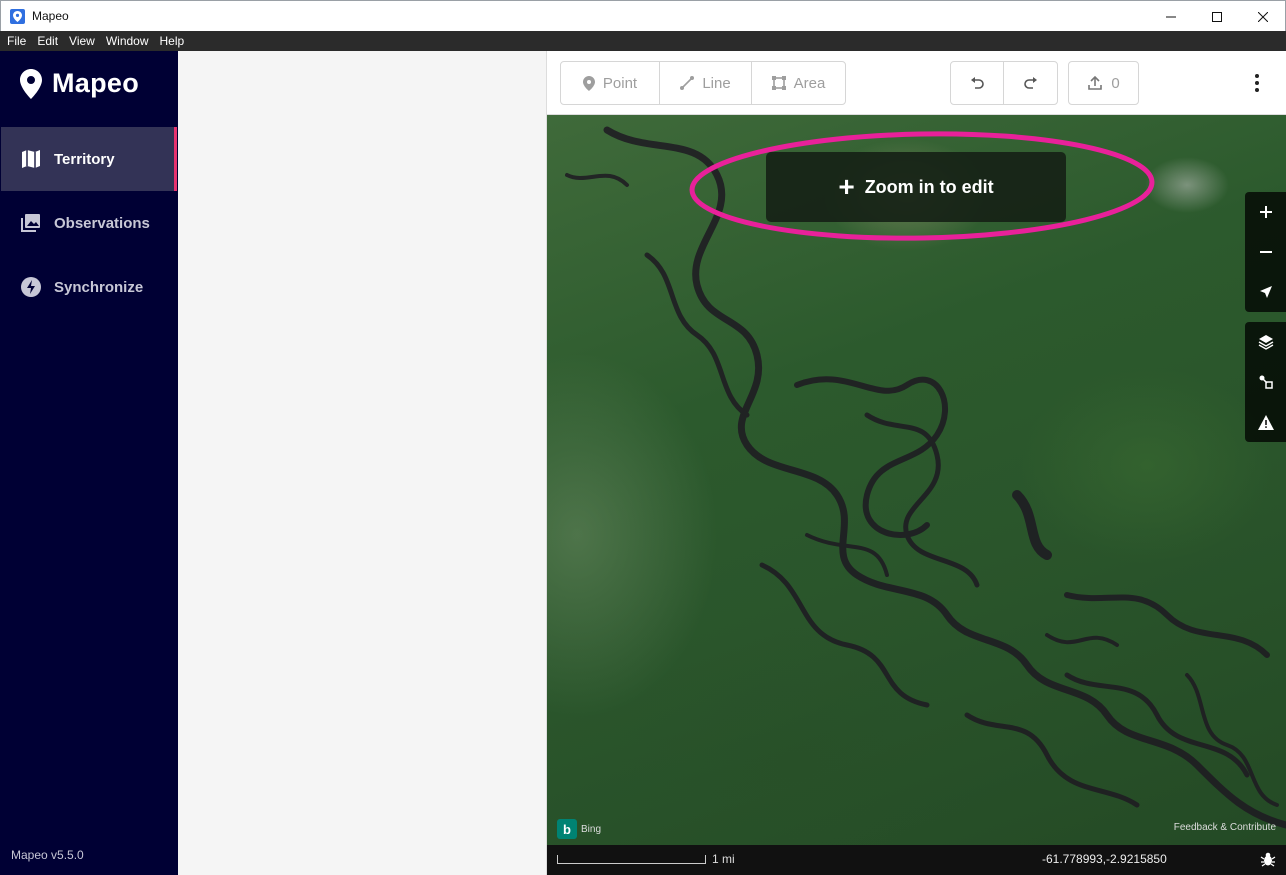 This screenshot has height=875, width=1286. I want to click on locate-button, so click(1265, 292).